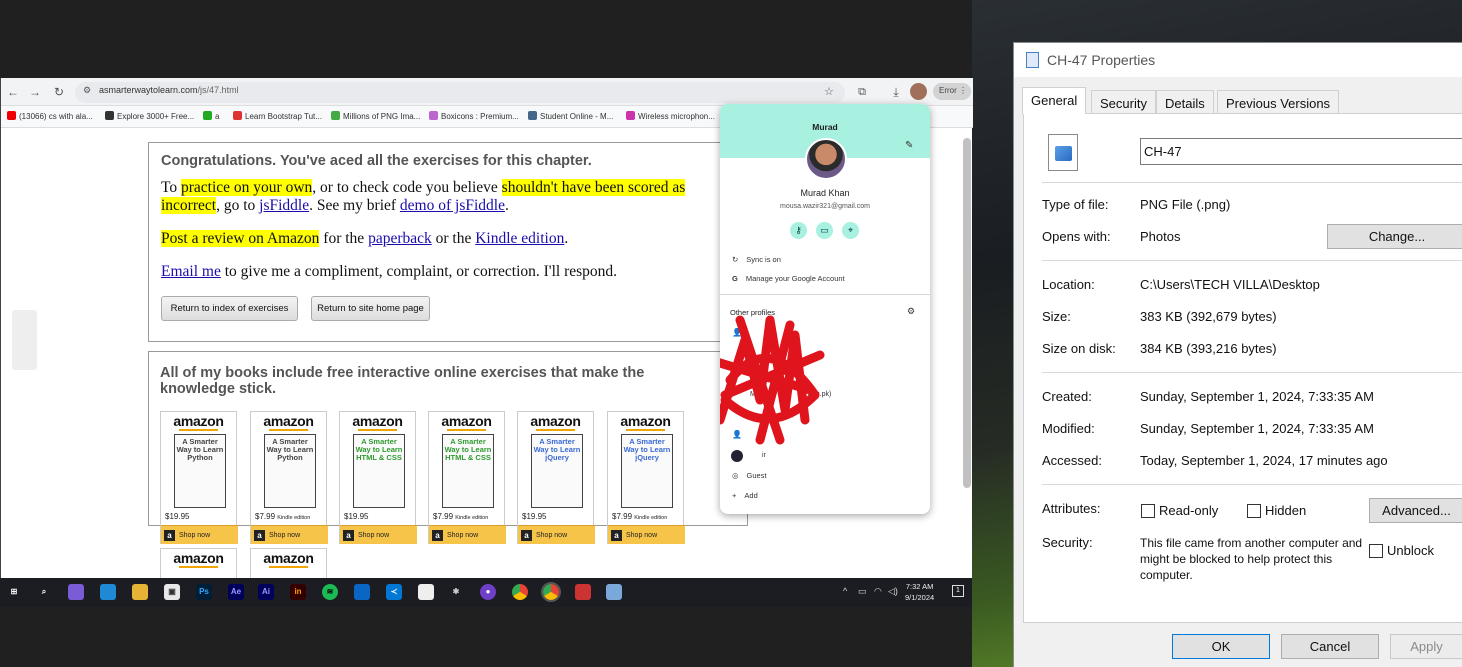  I want to click on file-explorer-icon, so click(140, 592).